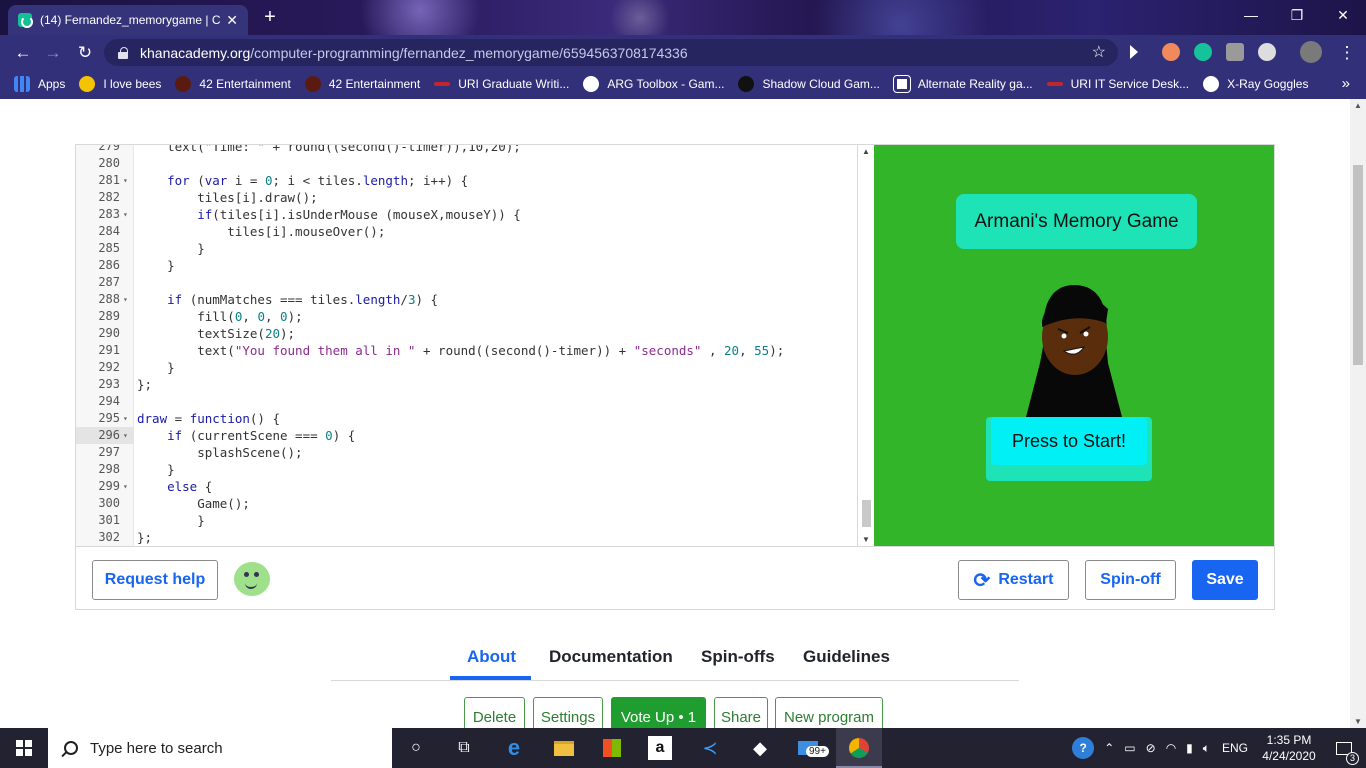 Image resolution: width=1366 pixels, height=768 pixels. Describe the element at coordinates (466, 265) in the screenshot. I see `code-line: 286 }` at that location.